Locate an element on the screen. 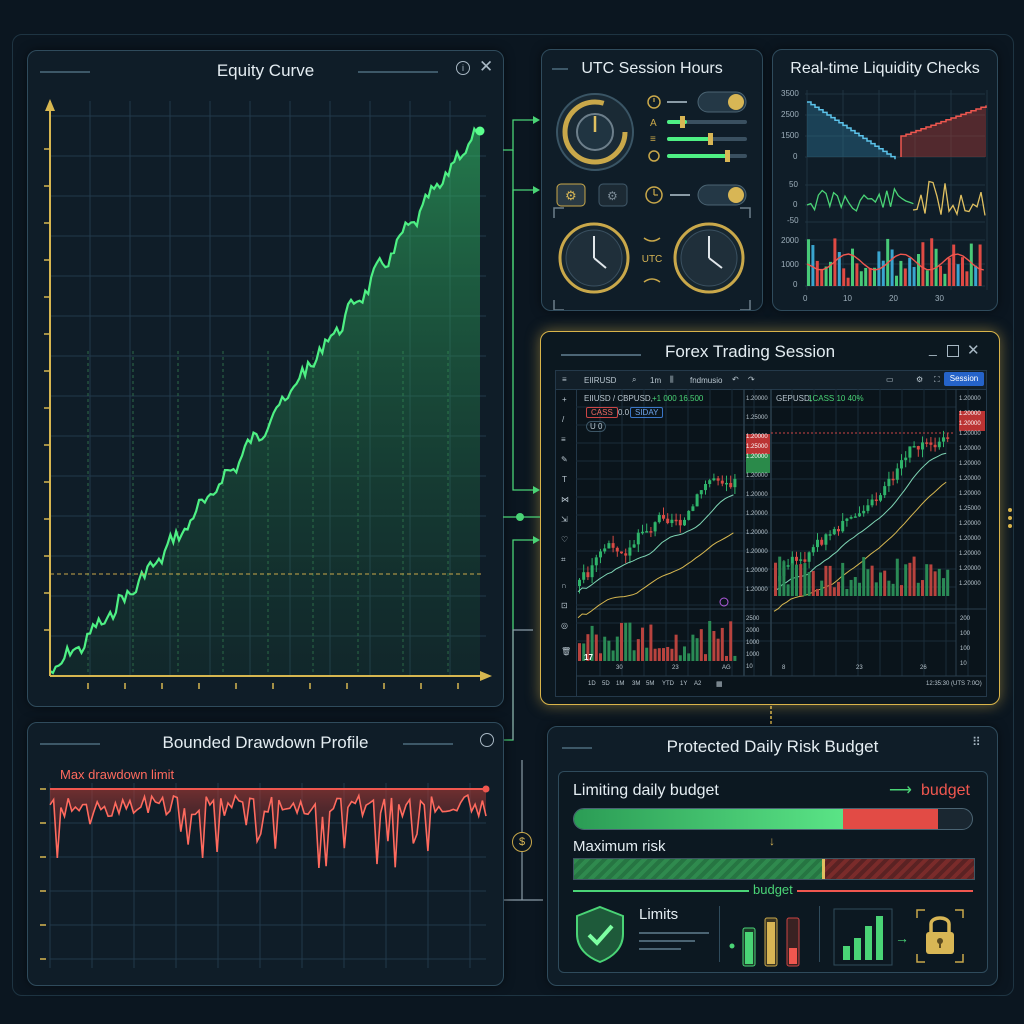  left-vol-tick: 2000 is located at coordinates (753, 631).